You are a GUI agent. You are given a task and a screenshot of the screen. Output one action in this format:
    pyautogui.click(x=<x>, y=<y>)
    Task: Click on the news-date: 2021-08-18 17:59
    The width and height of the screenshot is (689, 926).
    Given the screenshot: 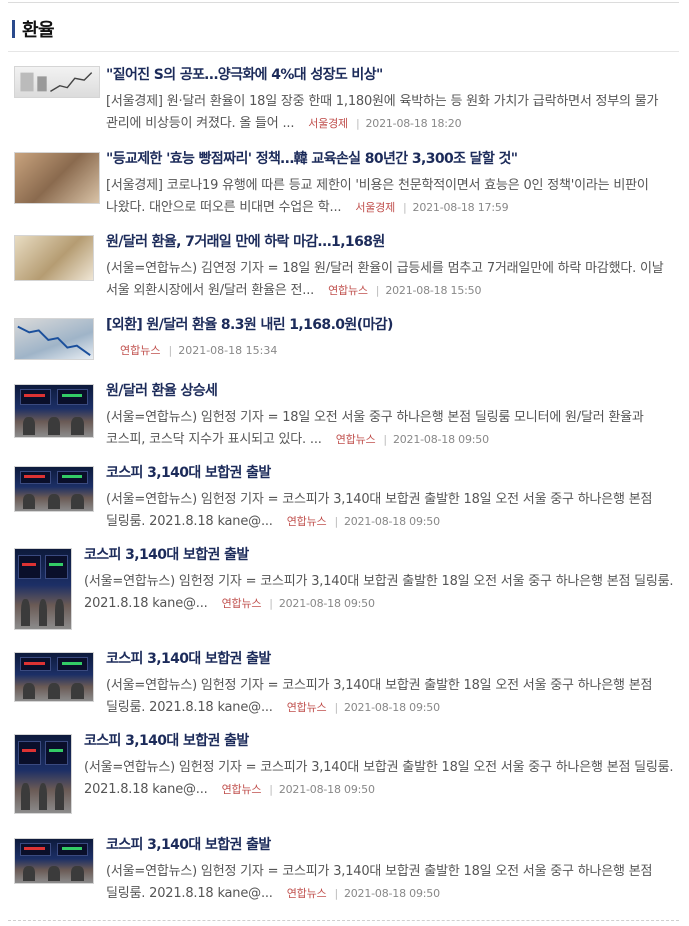 What is the action you would take?
    pyautogui.click(x=460, y=207)
    